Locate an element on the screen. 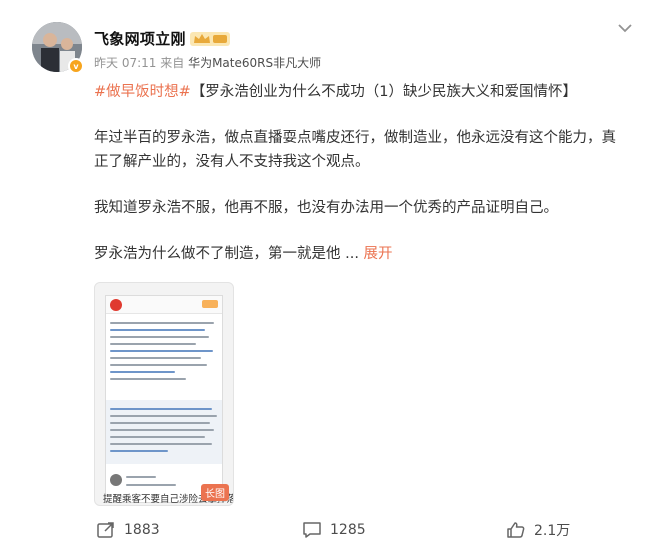  post-time: 昨天 07:11 is located at coordinates (125, 63).